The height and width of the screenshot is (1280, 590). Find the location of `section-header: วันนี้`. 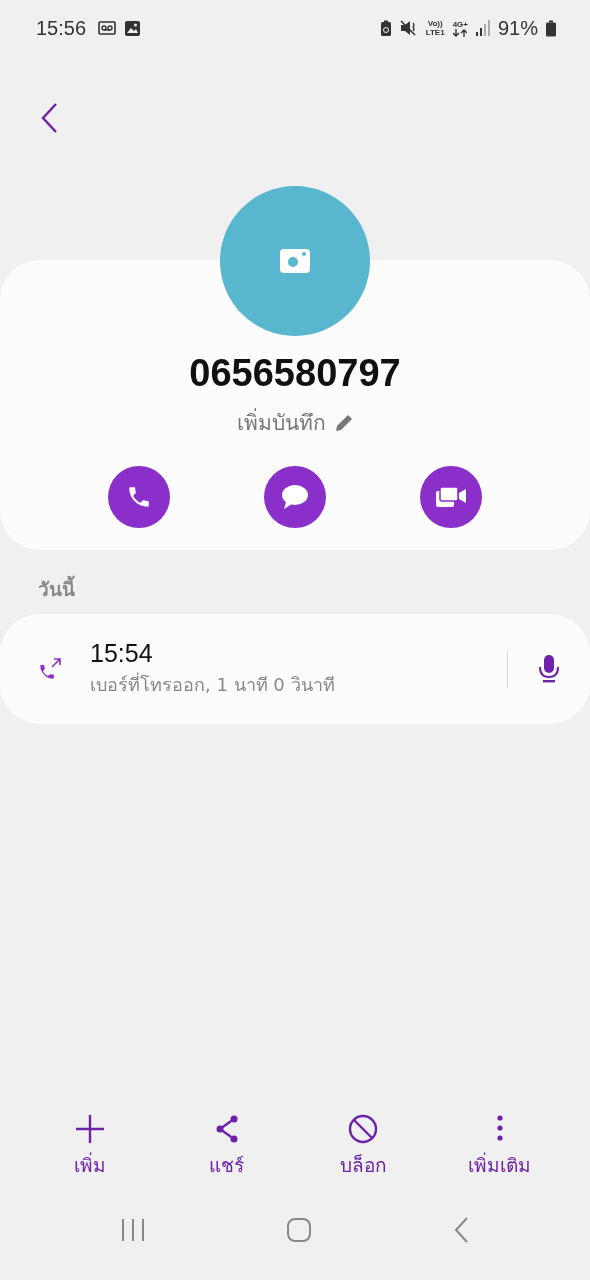

section-header: วันนี้ is located at coordinates (314, 589).